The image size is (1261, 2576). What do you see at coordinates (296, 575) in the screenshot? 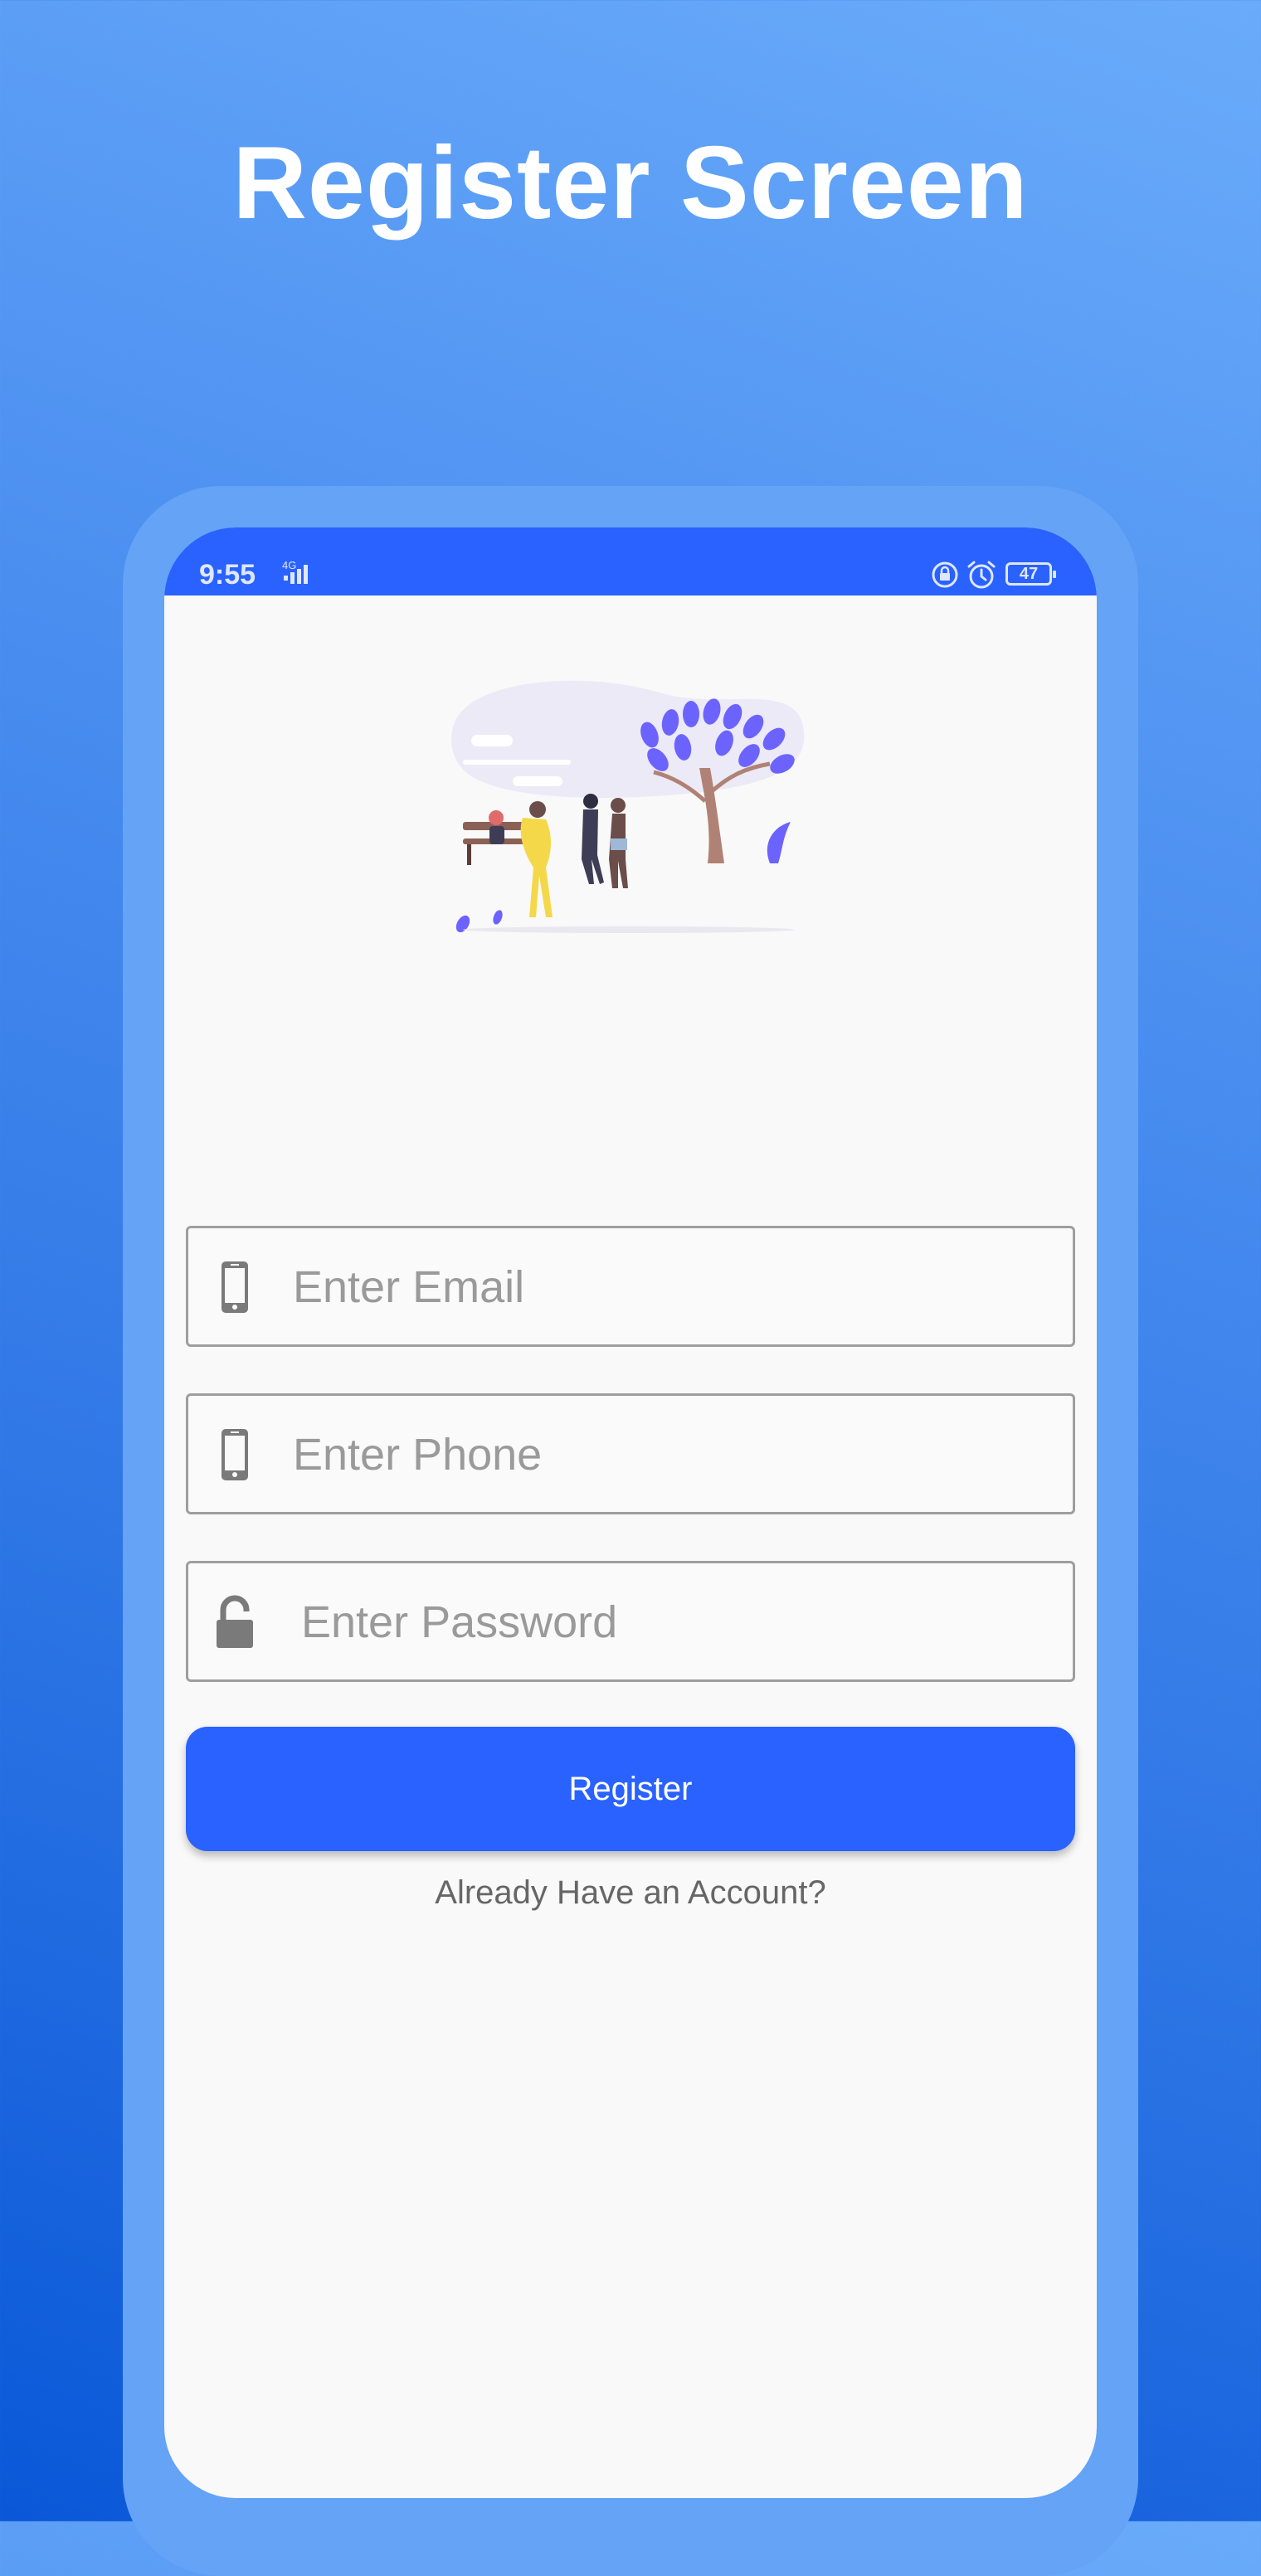
I see `signal-icon` at bounding box center [296, 575].